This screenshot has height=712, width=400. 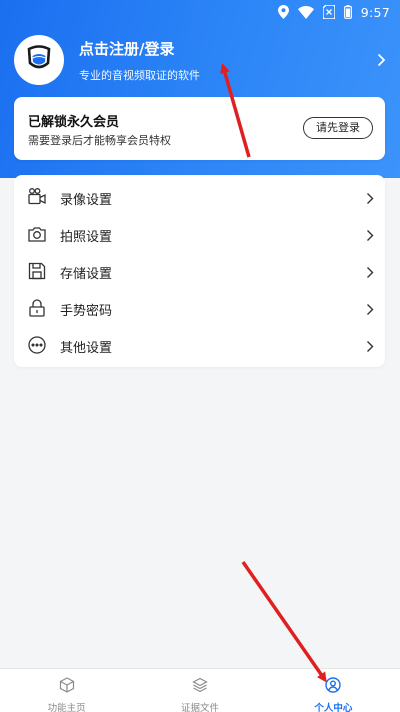 I want to click on wifi-icon, so click(x=305, y=12).